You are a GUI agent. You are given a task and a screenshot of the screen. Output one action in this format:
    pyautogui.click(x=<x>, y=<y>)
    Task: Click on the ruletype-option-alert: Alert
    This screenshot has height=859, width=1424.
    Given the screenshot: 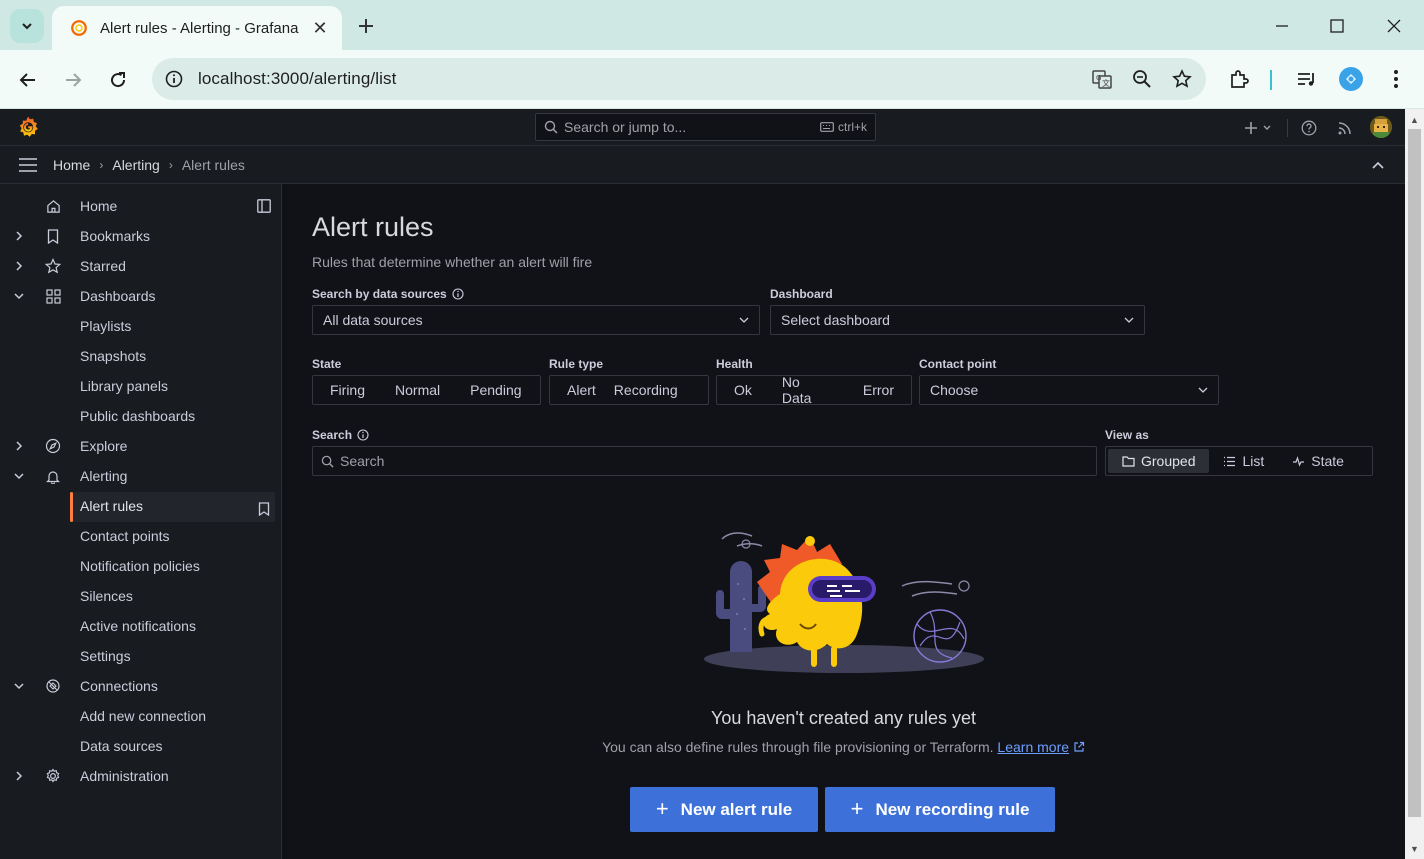 What is the action you would take?
    pyautogui.click(x=581, y=390)
    